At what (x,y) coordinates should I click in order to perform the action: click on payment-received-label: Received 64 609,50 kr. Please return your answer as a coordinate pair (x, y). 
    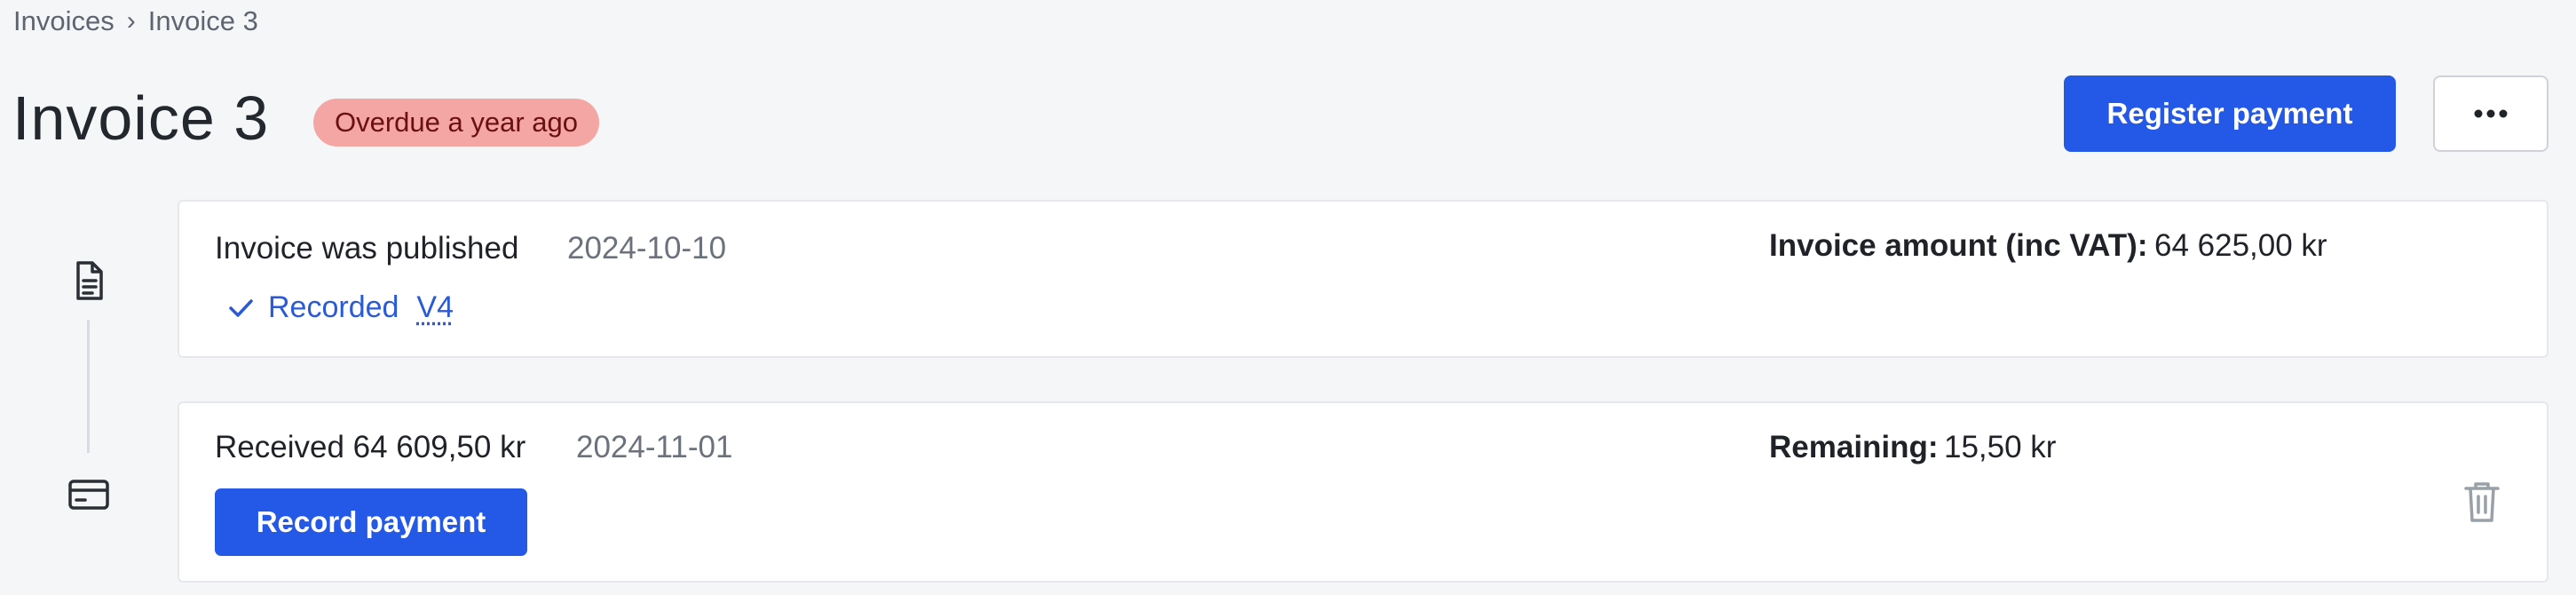
    Looking at the image, I should click on (370, 447).